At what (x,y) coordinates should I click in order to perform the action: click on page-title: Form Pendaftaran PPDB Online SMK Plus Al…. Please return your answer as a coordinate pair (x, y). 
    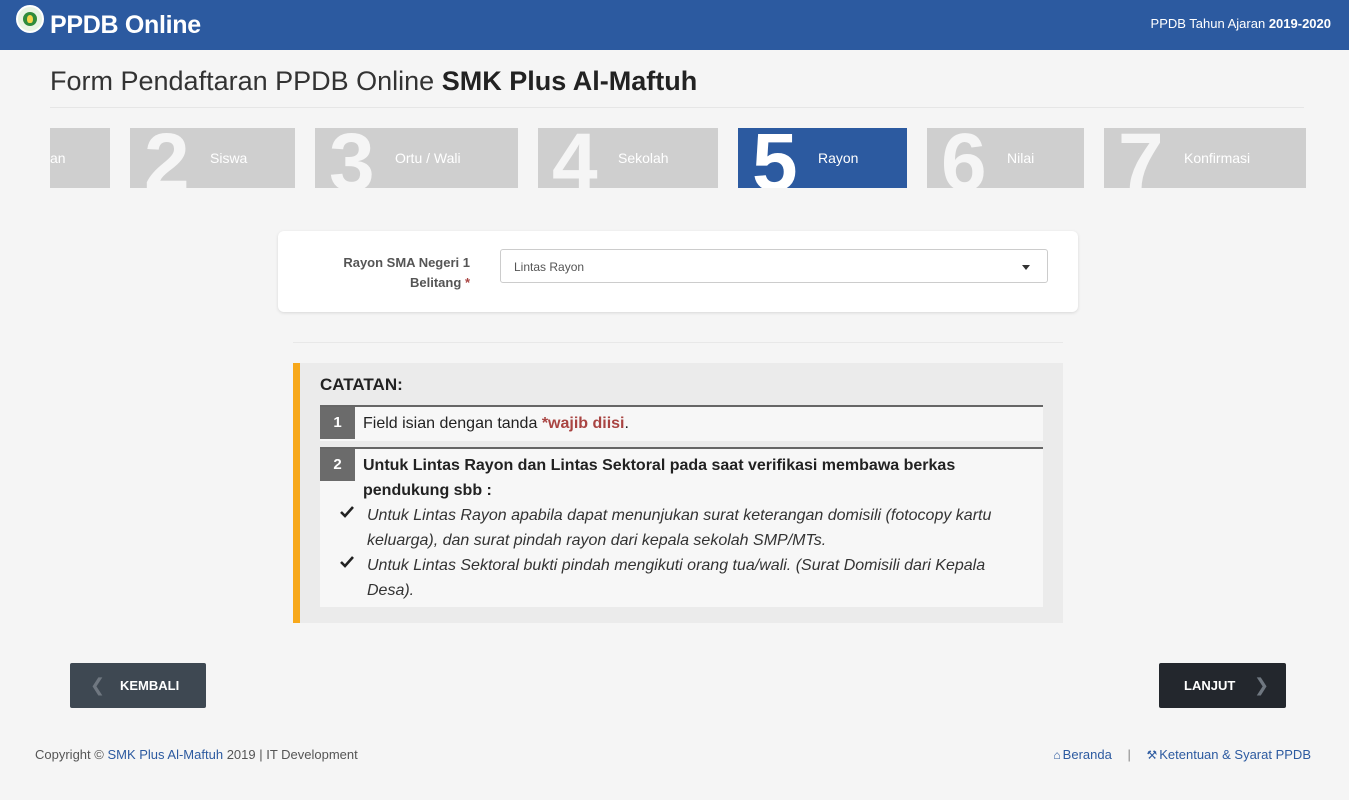
    Looking at the image, I should click on (373, 81).